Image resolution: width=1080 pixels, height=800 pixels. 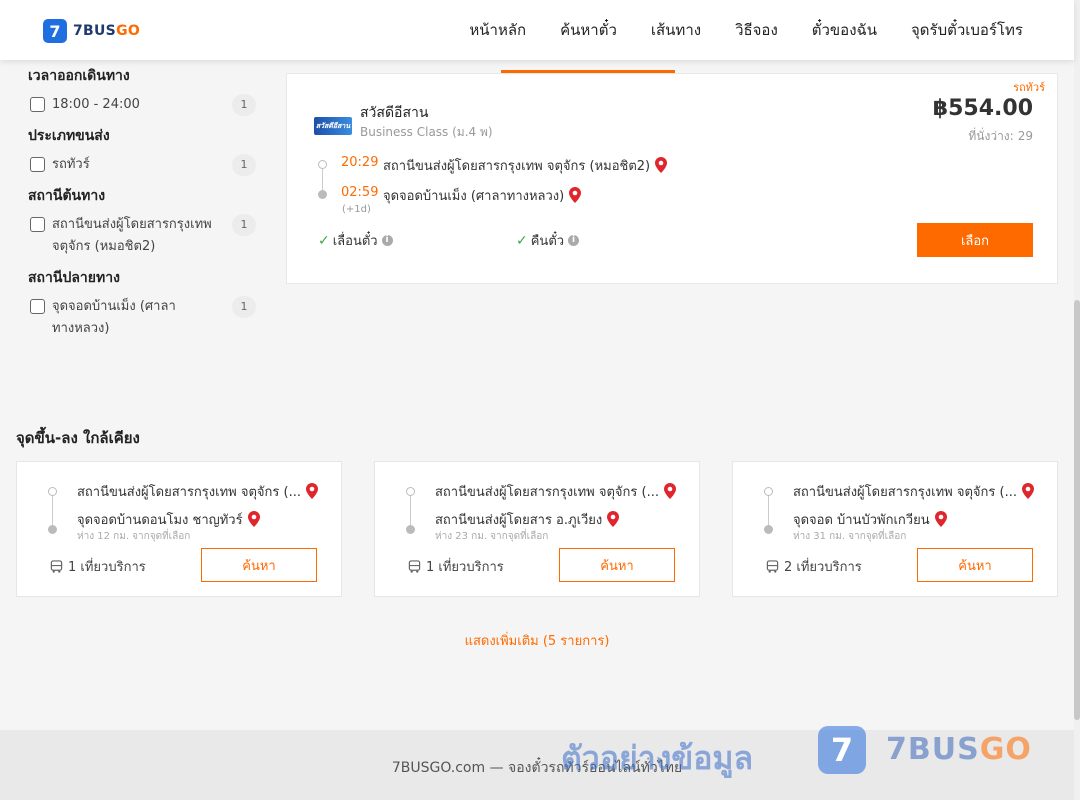 What do you see at coordinates (96, 104) in the screenshot?
I see `filter-option-label: 18:00 - 24:00` at bounding box center [96, 104].